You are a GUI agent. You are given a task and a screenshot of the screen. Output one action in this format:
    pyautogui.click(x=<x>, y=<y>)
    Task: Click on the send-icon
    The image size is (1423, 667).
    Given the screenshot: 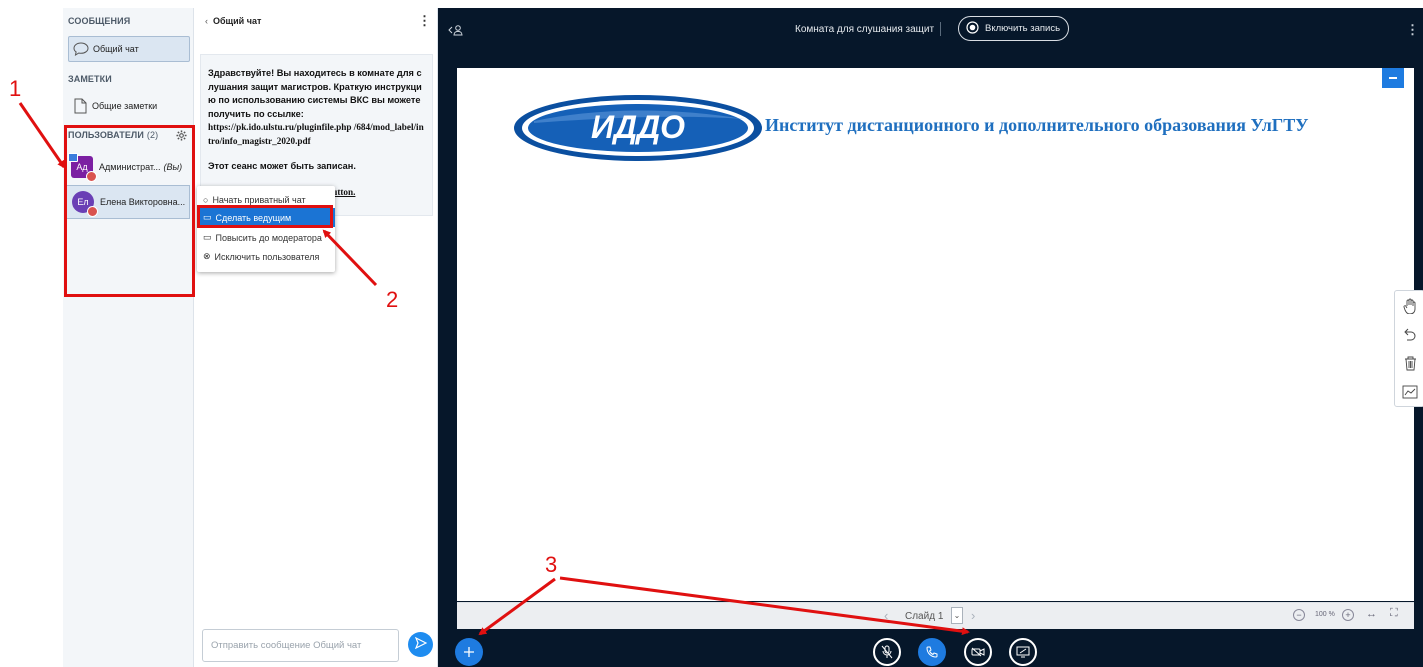 What is the action you would take?
    pyautogui.click(x=420, y=645)
    